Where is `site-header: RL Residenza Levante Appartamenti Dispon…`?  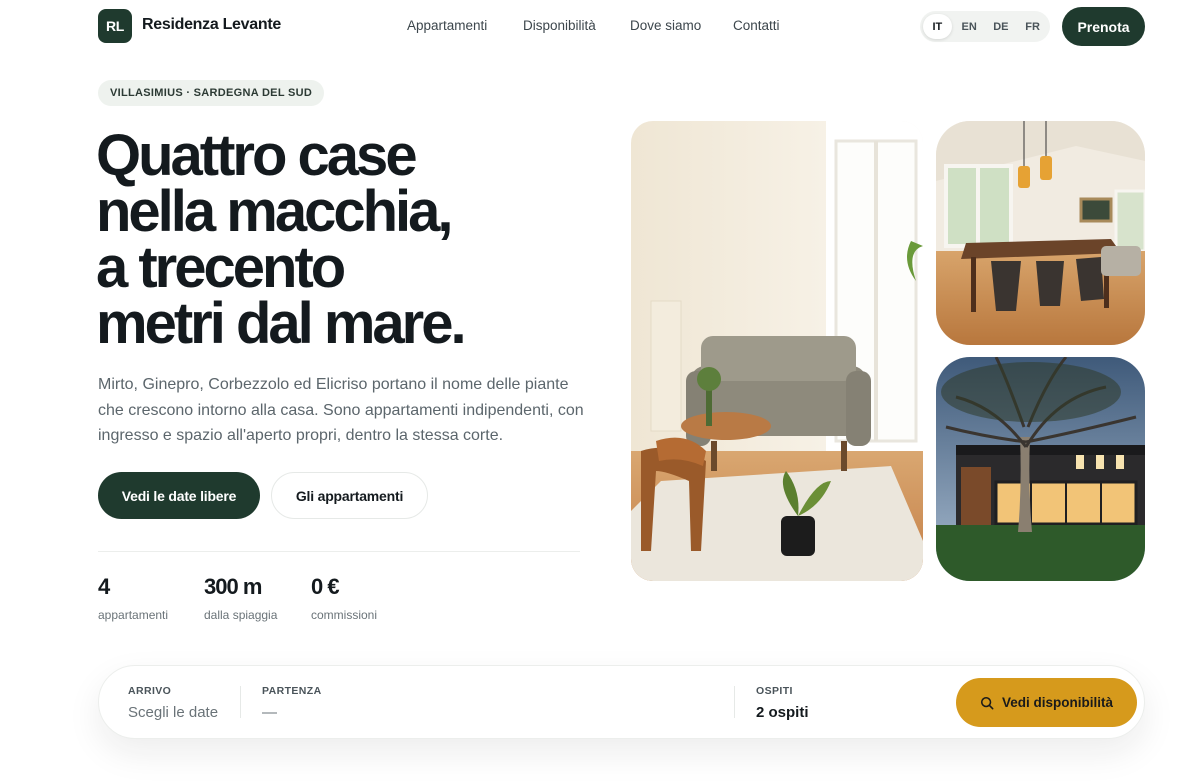 site-header: RL Residenza Levante Appartamenti Dispon… is located at coordinates (600, 27).